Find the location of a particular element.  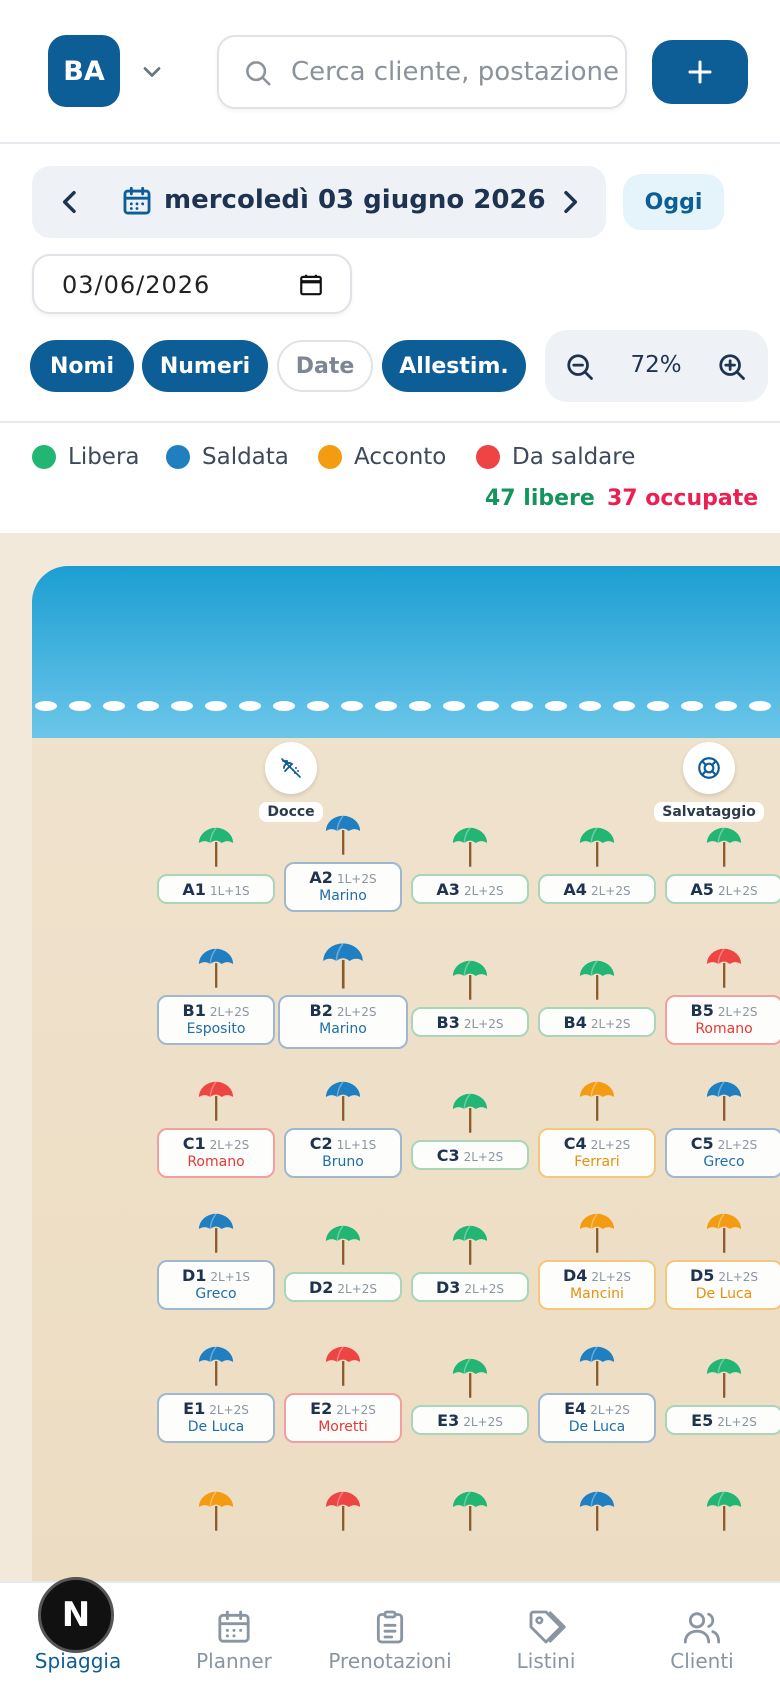

spot-card: D4 2L+2S Mancini is located at coordinates (597, 1285).